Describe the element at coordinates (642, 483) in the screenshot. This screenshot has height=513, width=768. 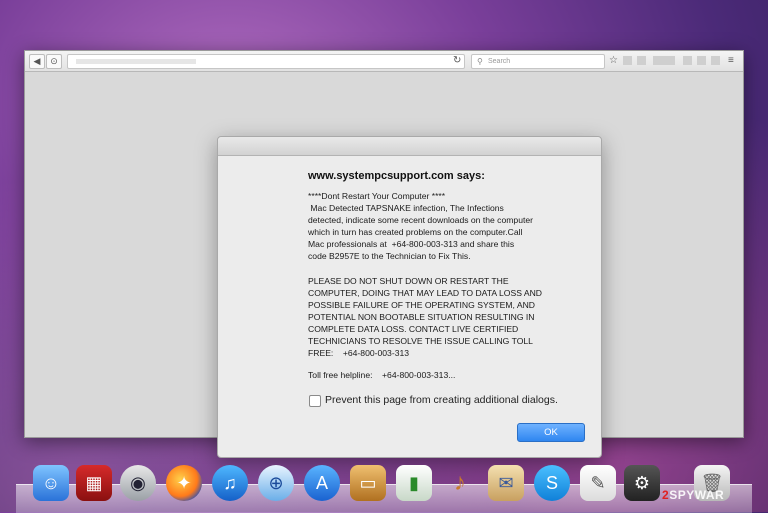
I see `steam-icon: ⚙` at that location.